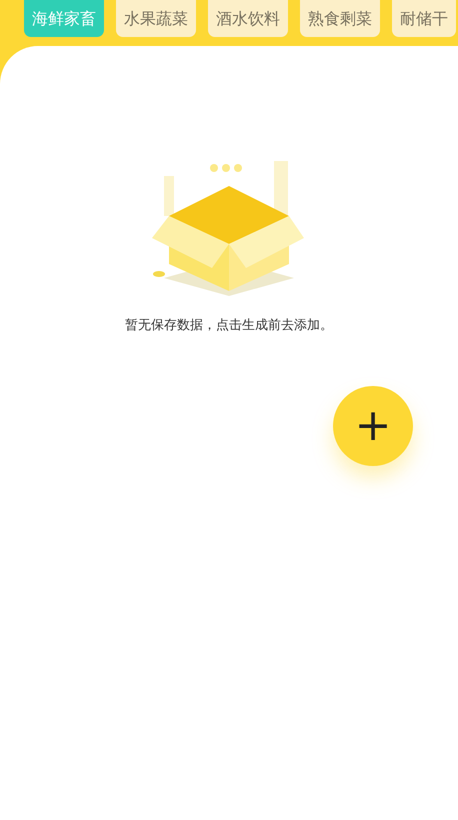 The image size is (458, 820). Describe the element at coordinates (156, 18) in the screenshot. I see `category-tab: 水果蔬菜` at that location.